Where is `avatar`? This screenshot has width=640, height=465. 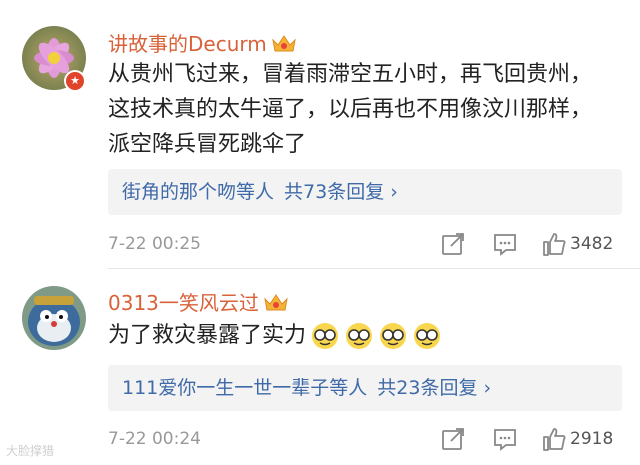
avatar is located at coordinates (54, 318).